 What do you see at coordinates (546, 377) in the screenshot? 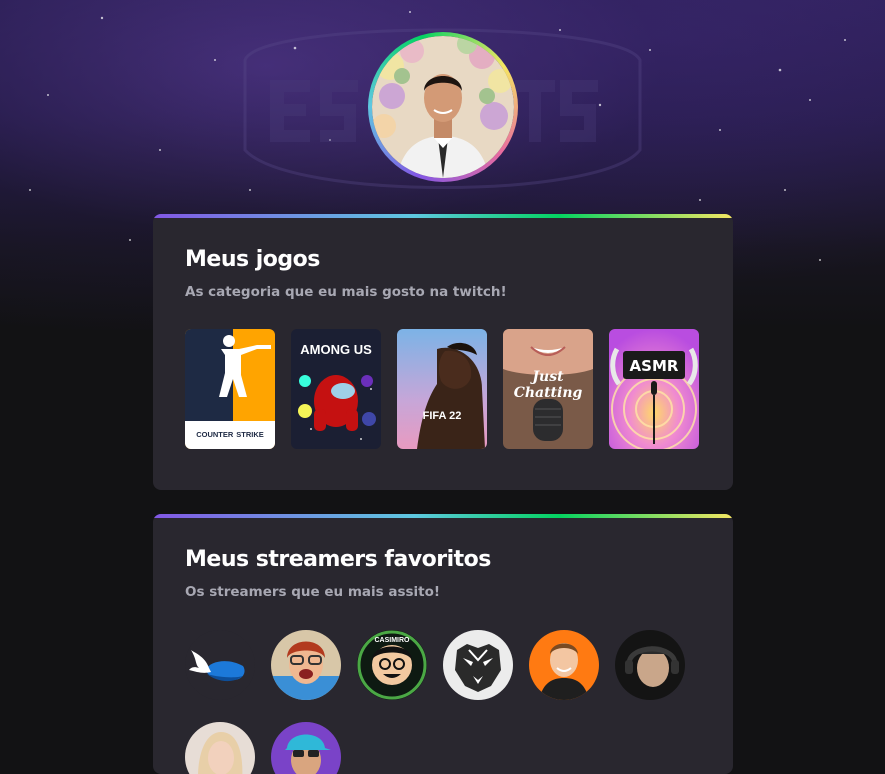
I see `just-chatting-label-1: Just` at bounding box center [546, 377].